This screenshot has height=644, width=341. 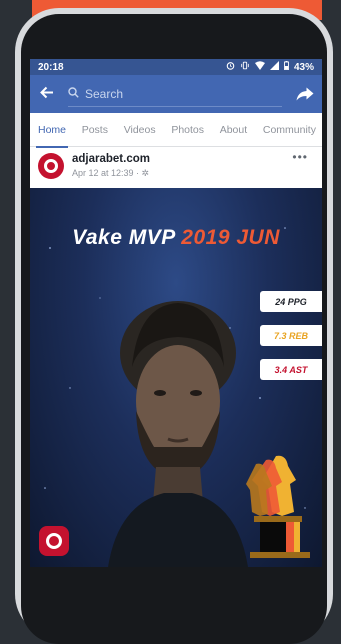 What do you see at coordinates (291, 369) in the screenshot?
I see `stat-badge-ast: 3.4 AST` at bounding box center [291, 369].